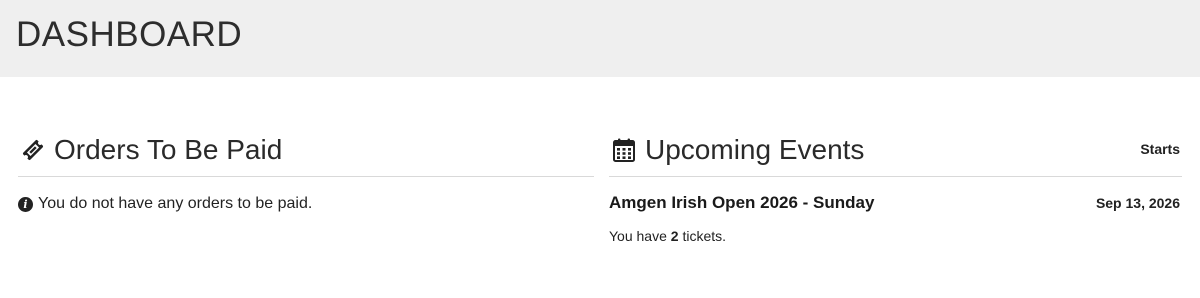 The image size is (1200, 298). I want to click on starts-column-header: Starts, so click(1160, 149).